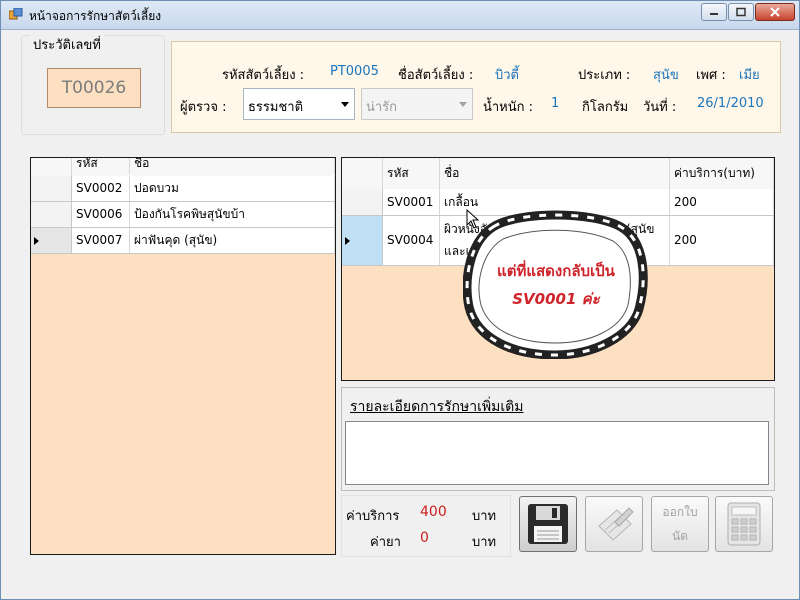 This screenshot has width=800, height=600. Describe the element at coordinates (660, 107) in the screenshot. I see `date-label: วันที่ :` at that location.